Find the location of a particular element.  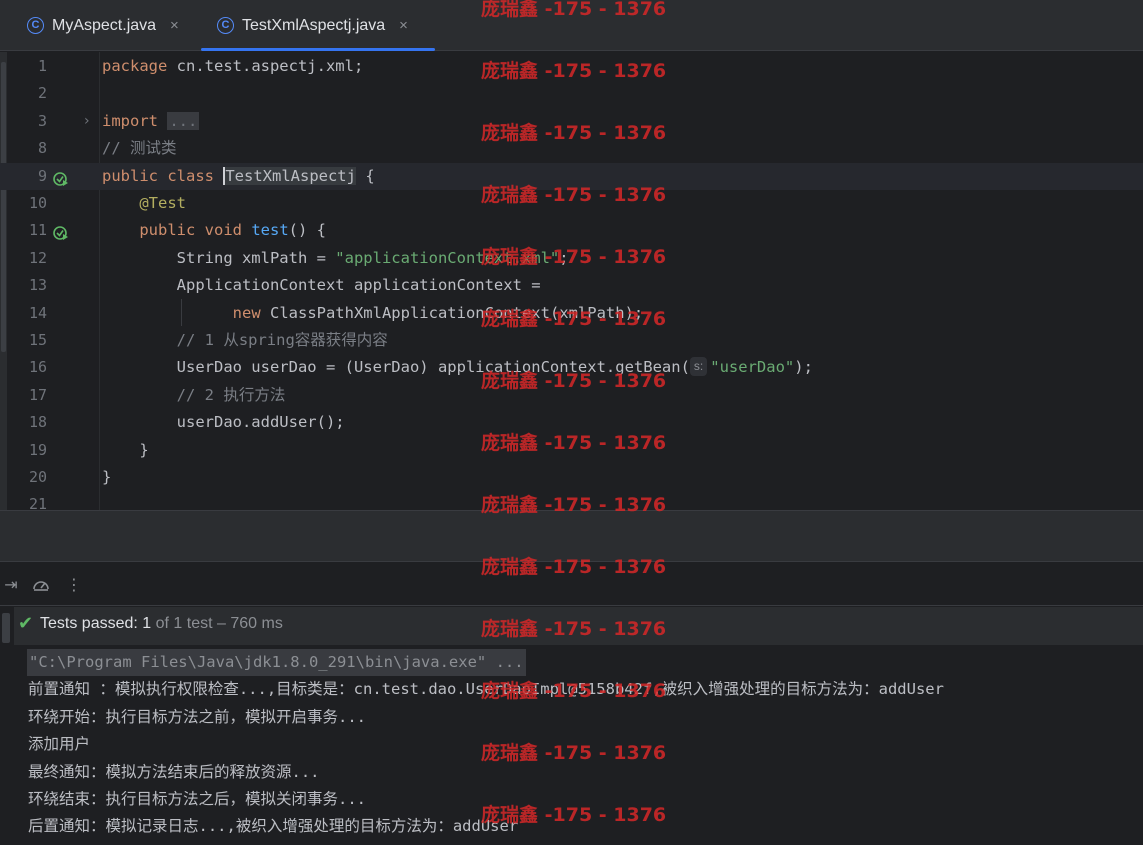

fold-expand-icon: › is located at coordinates (87, 121).